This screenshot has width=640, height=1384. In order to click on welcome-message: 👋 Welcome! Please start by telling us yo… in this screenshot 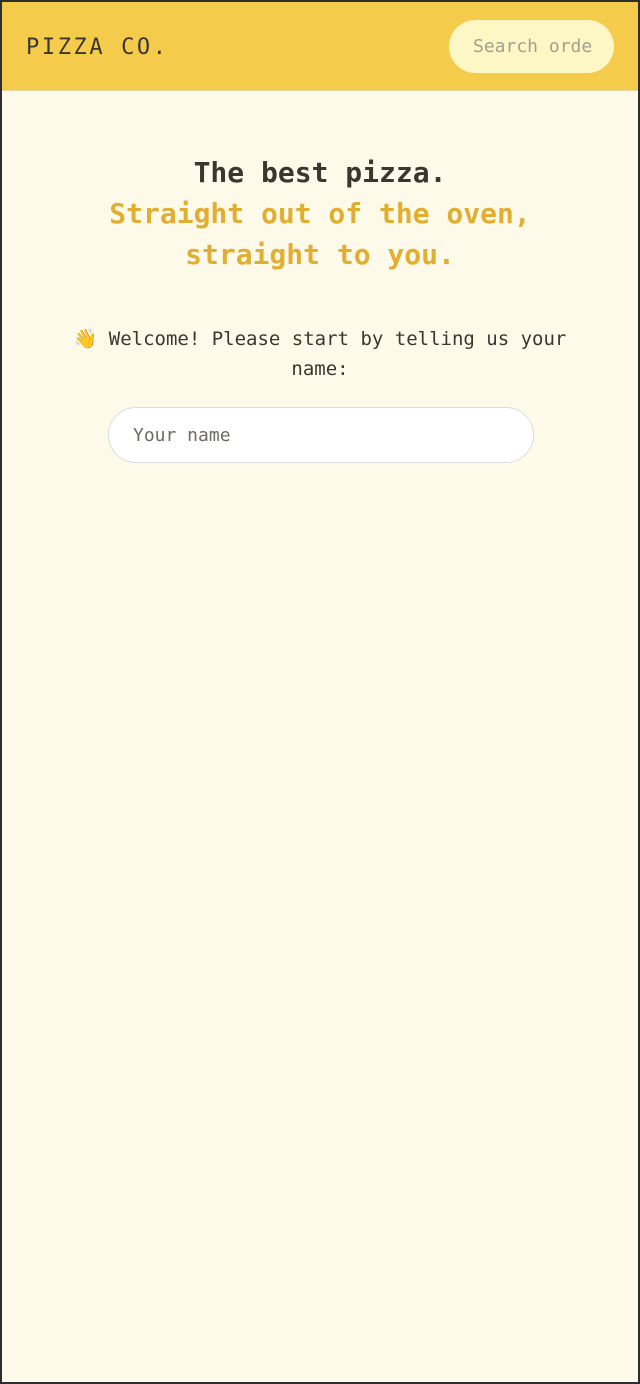, I will do `click(320, 354)`.